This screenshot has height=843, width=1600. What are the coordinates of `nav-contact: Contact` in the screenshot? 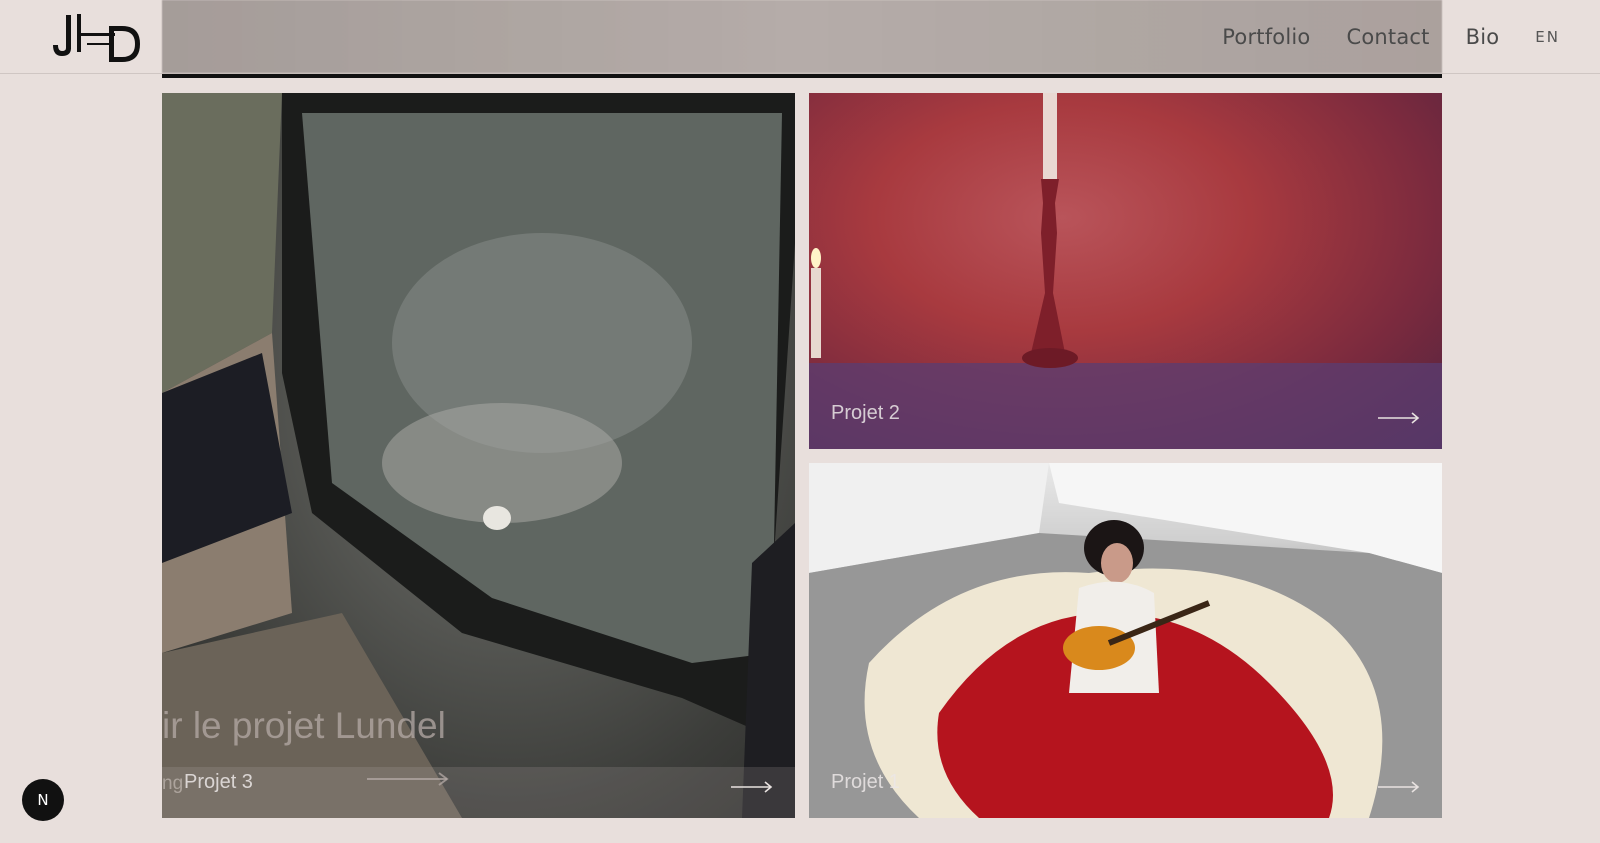 It's located at (1387, 37).